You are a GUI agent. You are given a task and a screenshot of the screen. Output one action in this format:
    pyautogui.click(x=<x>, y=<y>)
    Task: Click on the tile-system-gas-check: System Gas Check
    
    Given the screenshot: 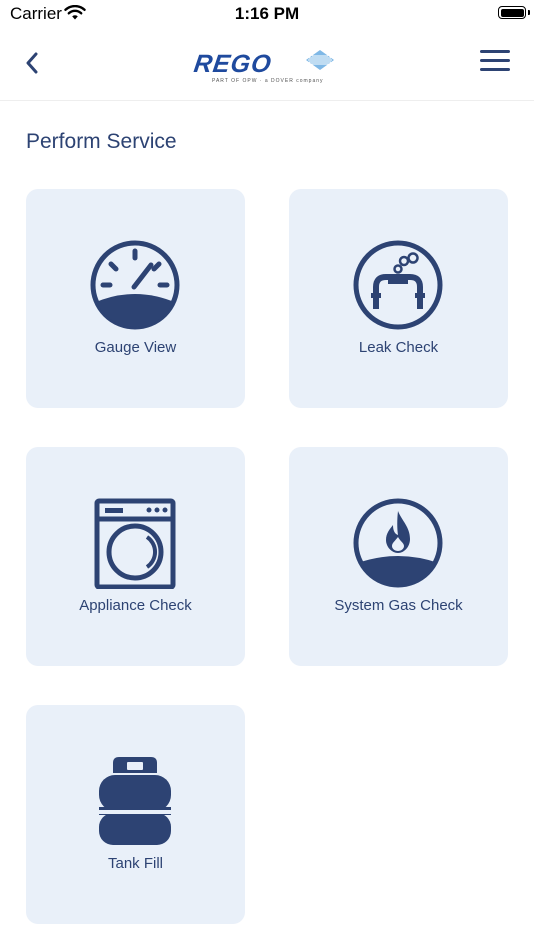 What is the action you would take?
    pyautogui.click(x=398, y=556)
    